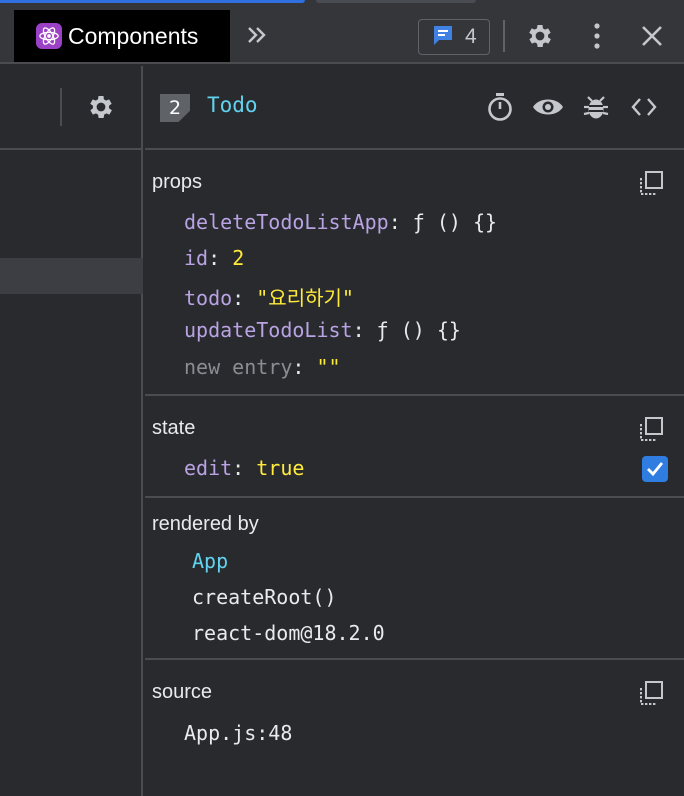  I want to click on edit-checkbox, so click(655, 469).